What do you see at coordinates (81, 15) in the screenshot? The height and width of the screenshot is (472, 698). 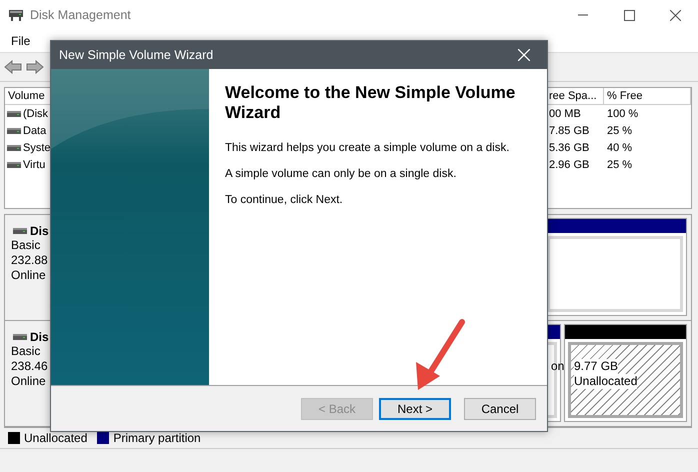 I see `window-title: Disk Management` at bounding box center [81, 15].